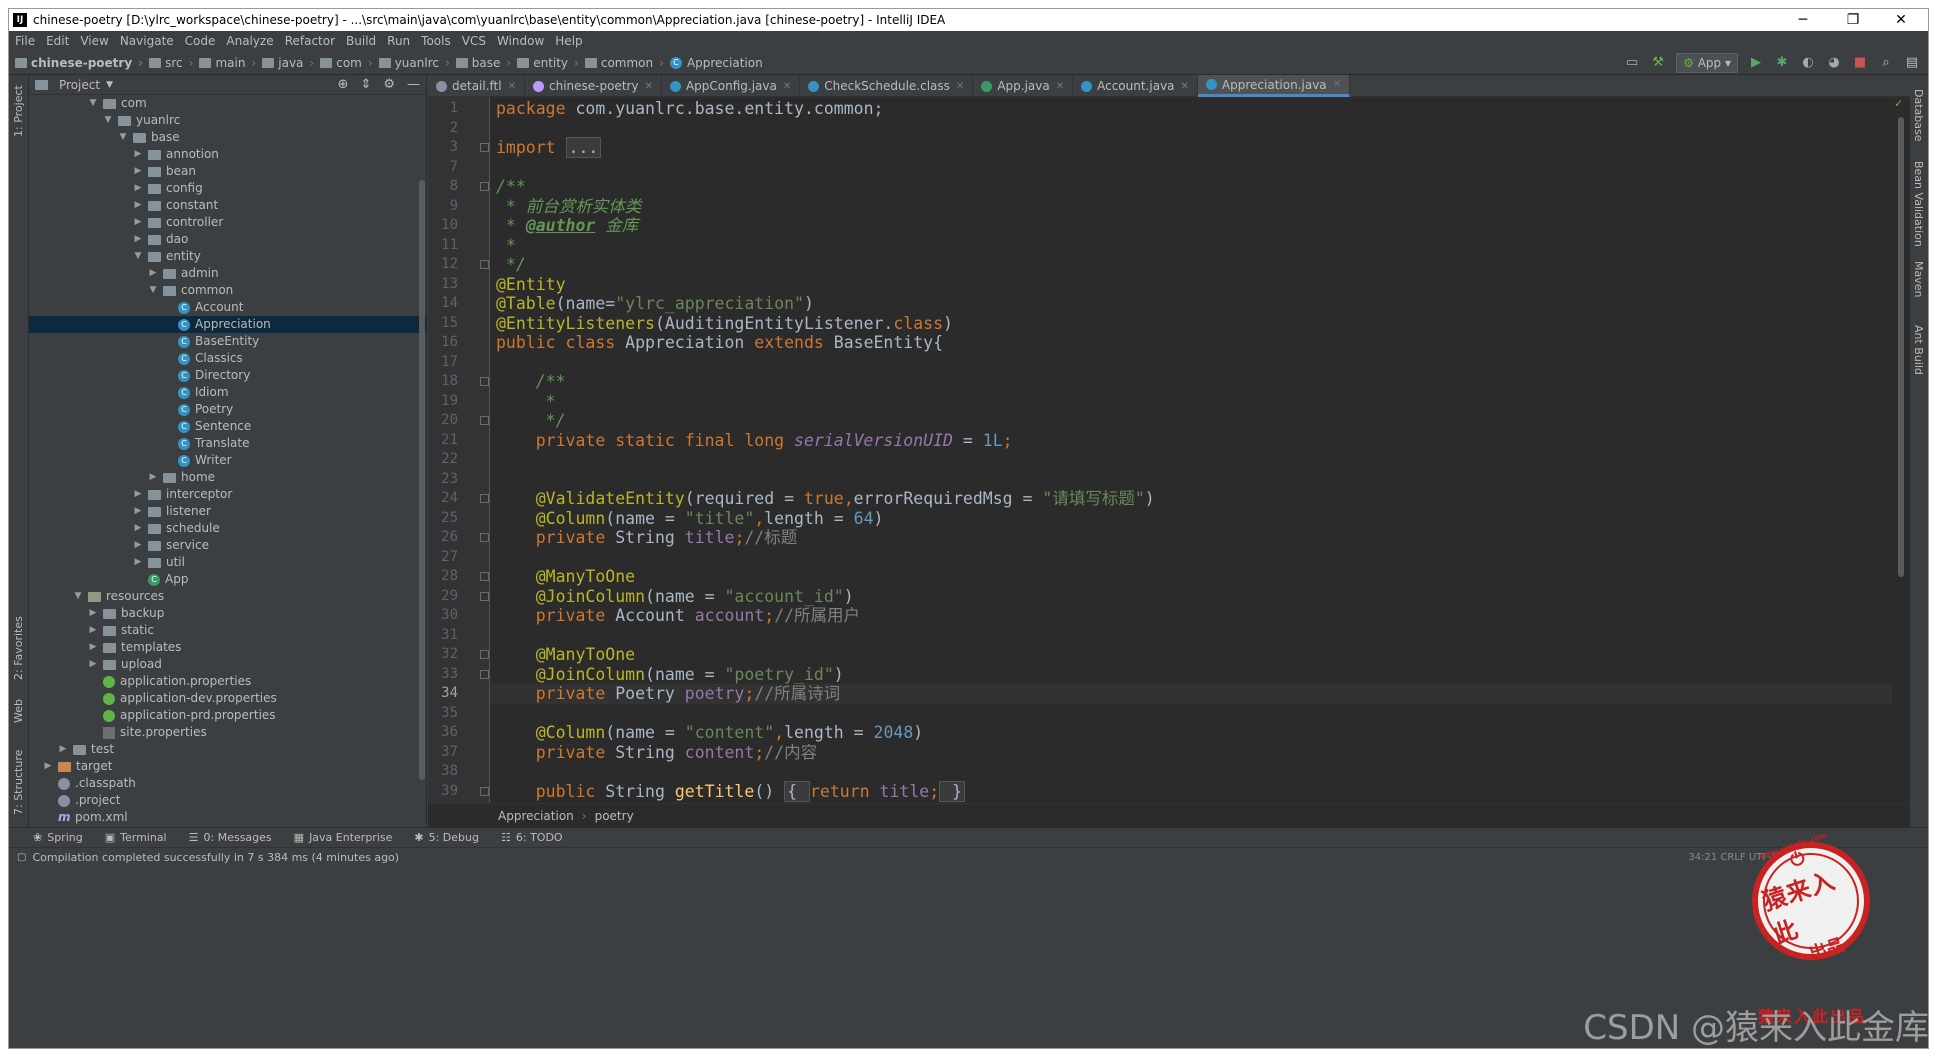 Image resolution: width=1937 pixels, height=1057 pixels. Describe the element at coordinates (1860, 63) in the screenshot. I see `stop-icon: ■` at that location.